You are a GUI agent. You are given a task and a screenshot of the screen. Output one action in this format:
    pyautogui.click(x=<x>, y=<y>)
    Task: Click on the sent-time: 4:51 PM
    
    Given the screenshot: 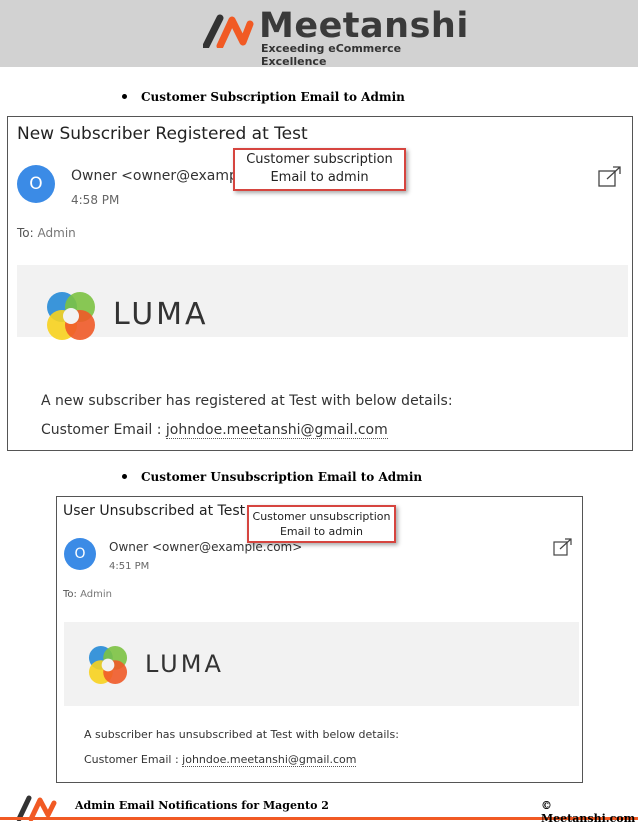 What is the action you would take?
    pyautogui.click(x=129, y=566)
    